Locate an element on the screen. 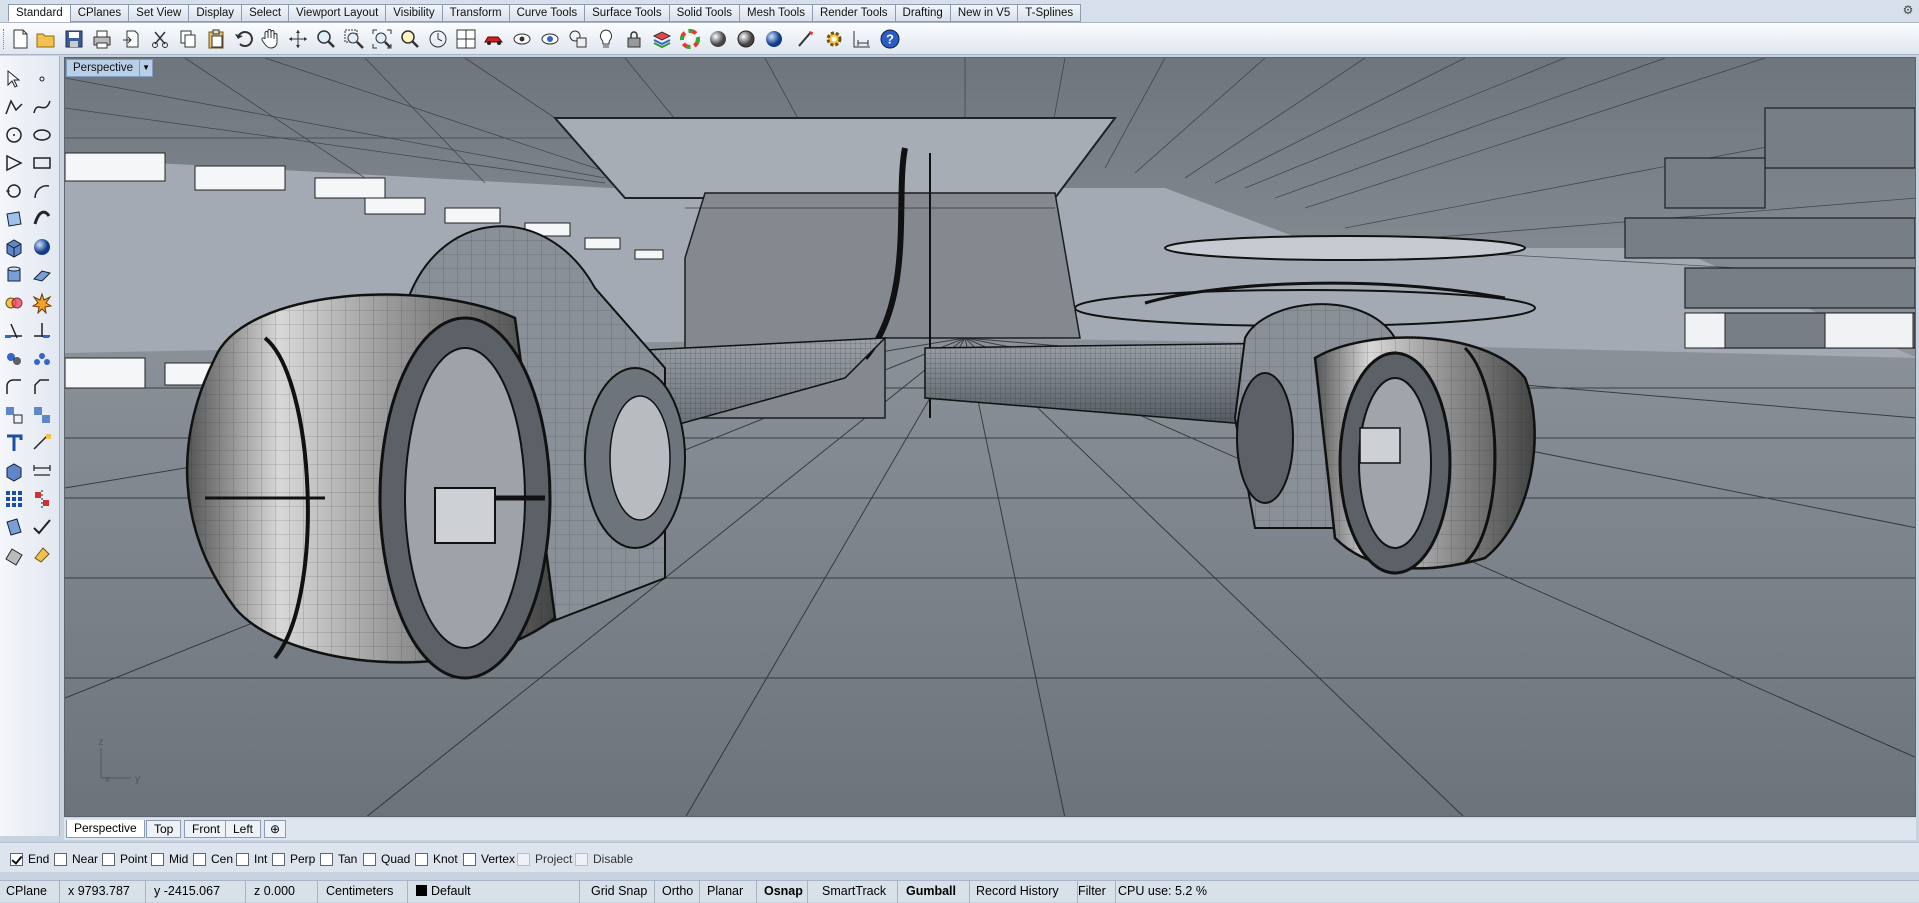 The image size is (1919, 903). surface-from-points-icon is located at coordinates (14, 219).